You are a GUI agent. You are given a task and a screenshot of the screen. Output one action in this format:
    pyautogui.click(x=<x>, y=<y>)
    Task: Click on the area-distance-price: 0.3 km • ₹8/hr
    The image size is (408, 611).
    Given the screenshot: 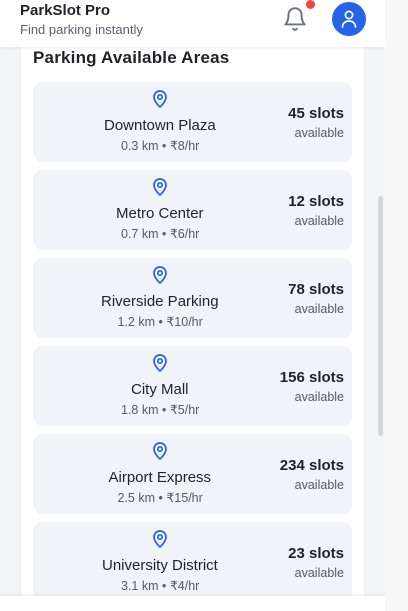 What is the action you would take?
    pyautogui.click(x=160, y=146)
    